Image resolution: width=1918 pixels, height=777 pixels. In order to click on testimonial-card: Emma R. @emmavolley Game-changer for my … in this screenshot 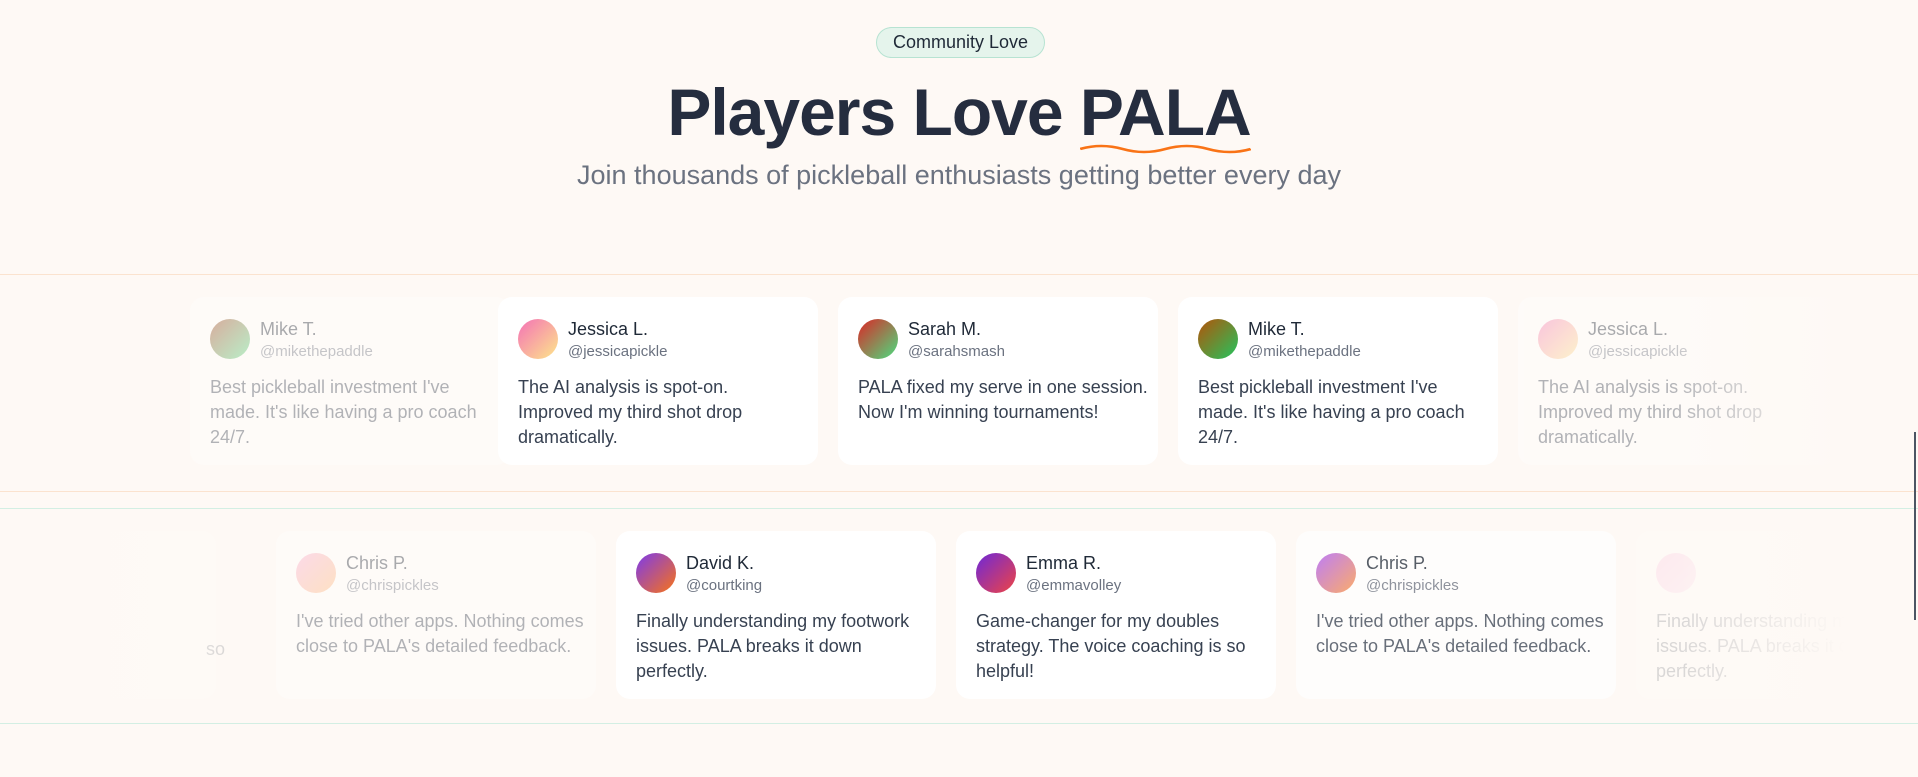, I will do `click(1116, 615)`.